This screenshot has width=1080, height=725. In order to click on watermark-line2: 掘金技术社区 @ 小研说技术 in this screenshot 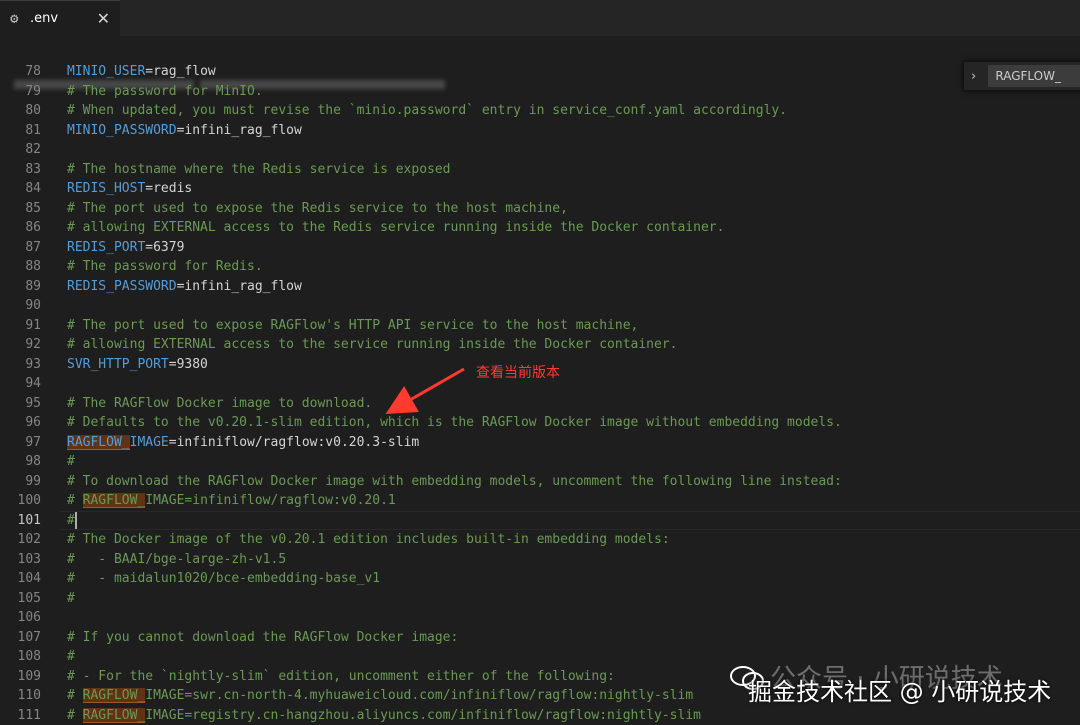, I will do `click(899, 689)`.